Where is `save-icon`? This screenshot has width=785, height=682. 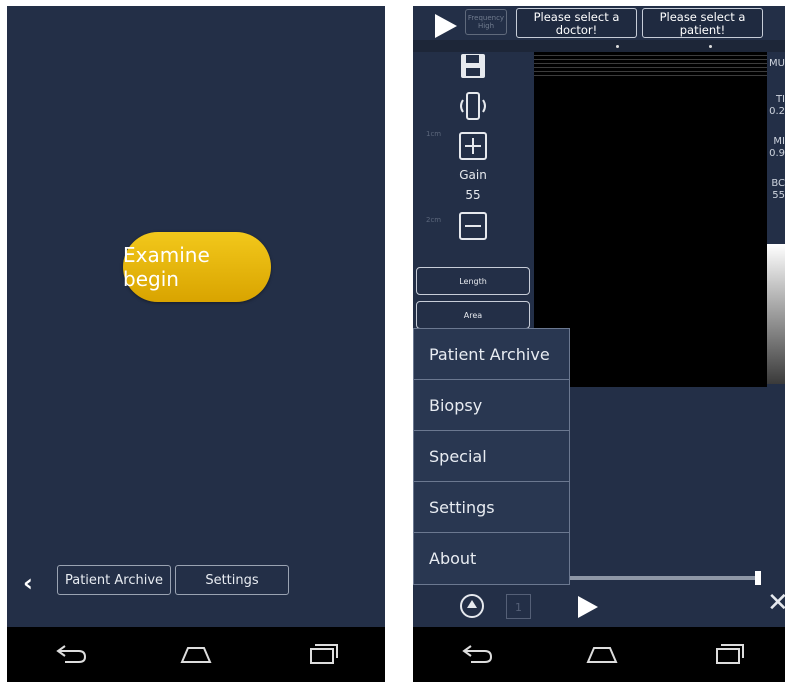 save-icon is located at coordinates (473, 66).